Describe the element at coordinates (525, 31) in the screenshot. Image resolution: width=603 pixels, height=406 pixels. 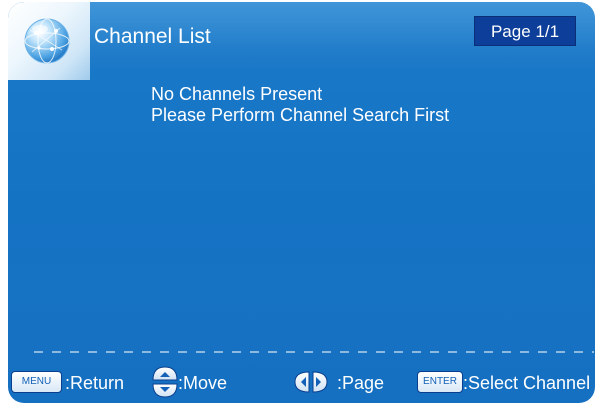
I see `page-indicator: Page 1/1` at that location.